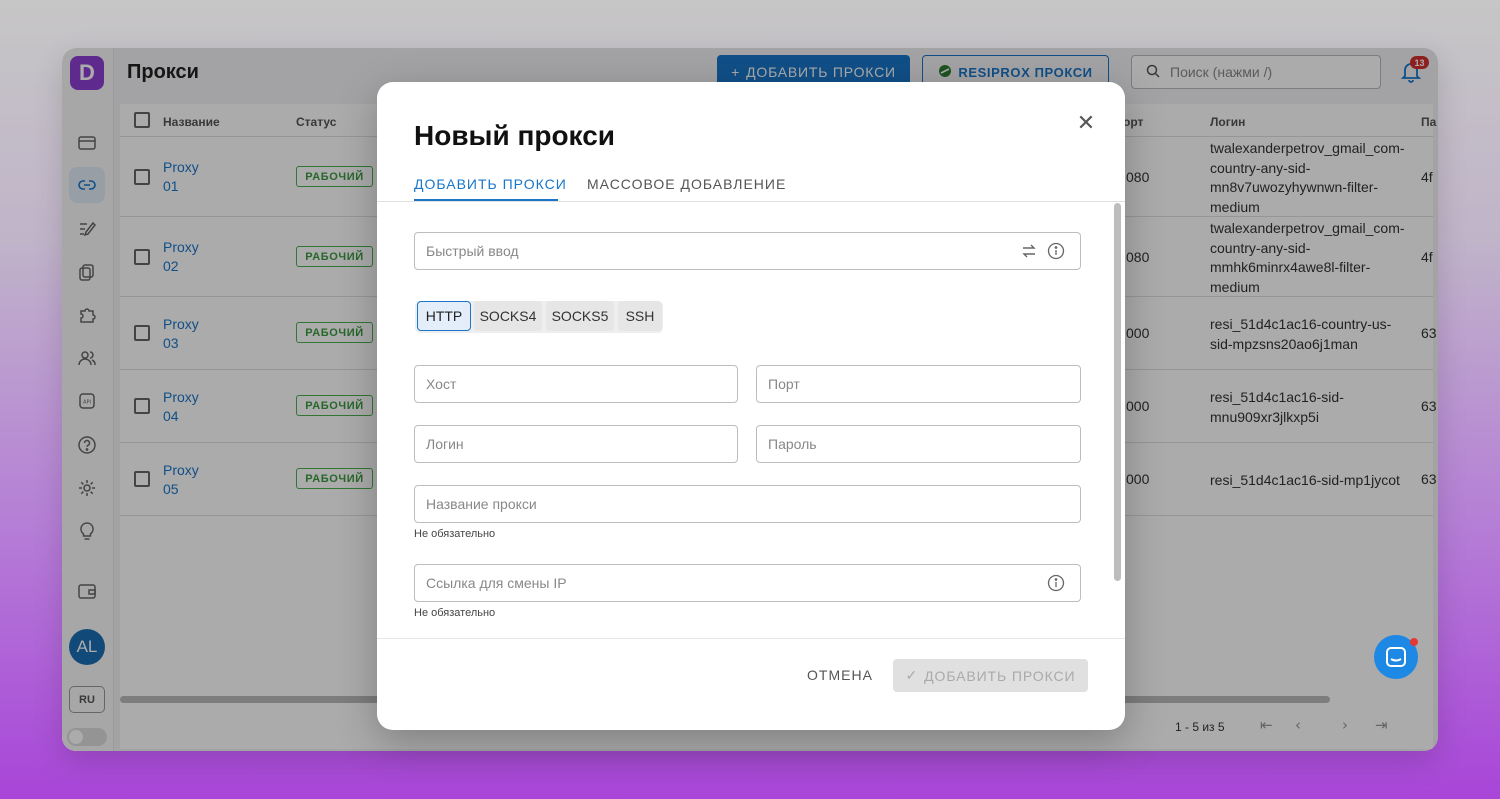  What do you see at coordinates (840, 675) in the screenshot?
I see `cancel-button: ОТМЕНА` at bounding box center [840, 675].